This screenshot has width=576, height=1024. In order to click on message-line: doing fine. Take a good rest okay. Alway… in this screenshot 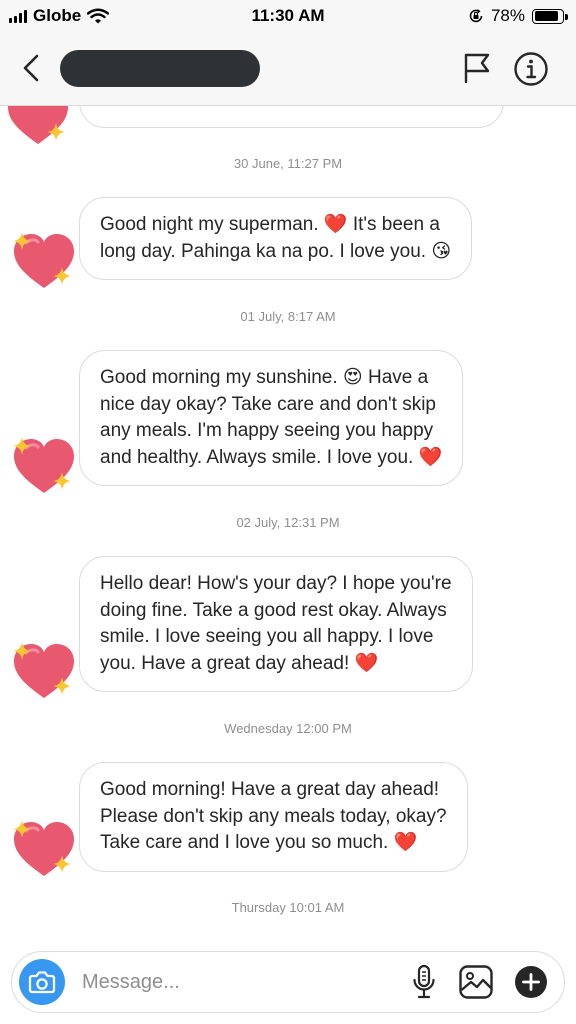, I will do `click(273, 610)`.